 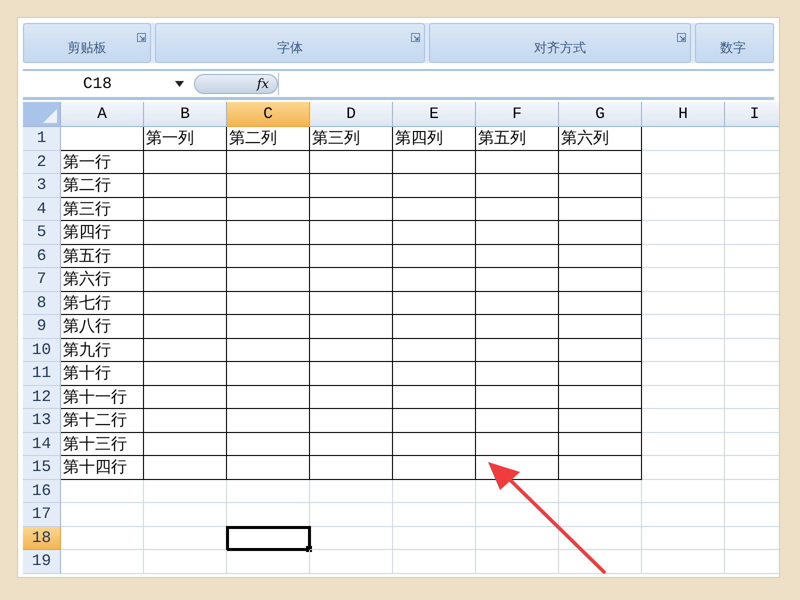 I want to click on row-header: 13, so click(x=42, y=420).